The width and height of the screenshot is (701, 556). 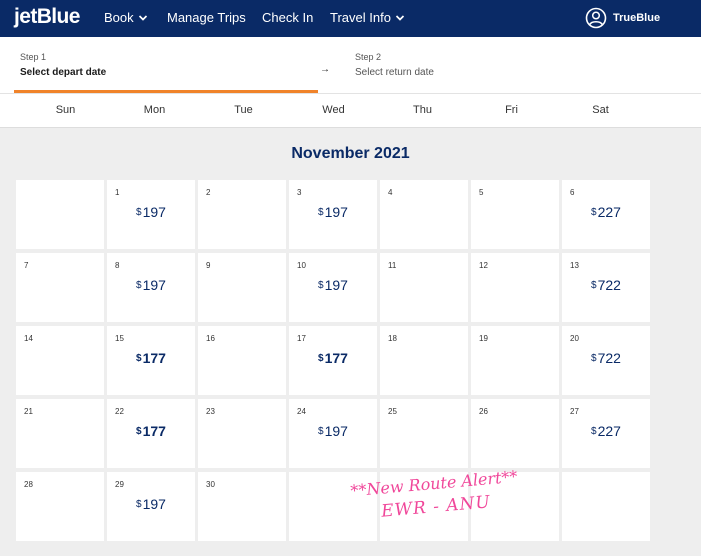 What do you see at coordinates (208, 265) in the screenshot?
I see `day-number: 9` at bounding box center [208, 265].